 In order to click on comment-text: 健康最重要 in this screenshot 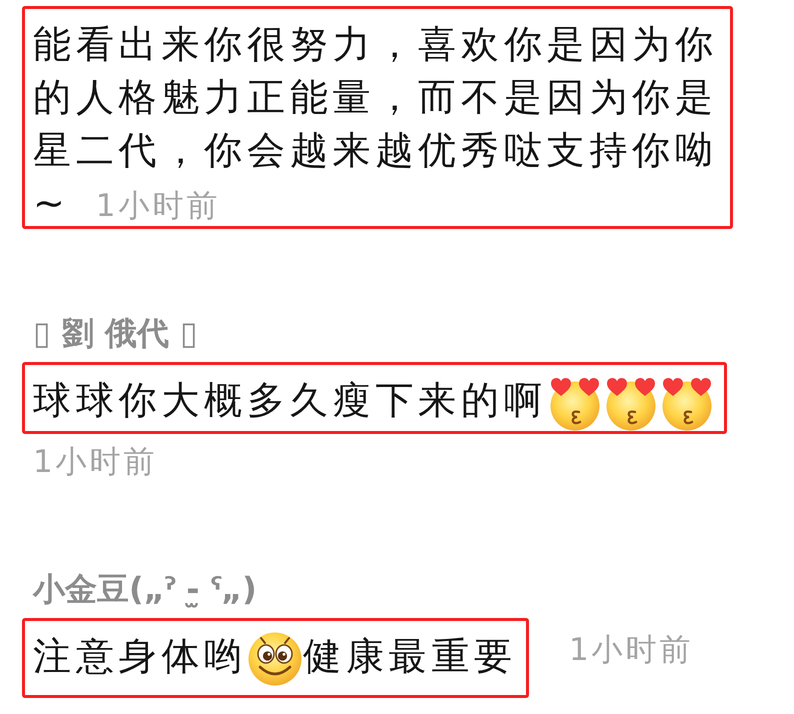, I will do `click(410, 656)`.